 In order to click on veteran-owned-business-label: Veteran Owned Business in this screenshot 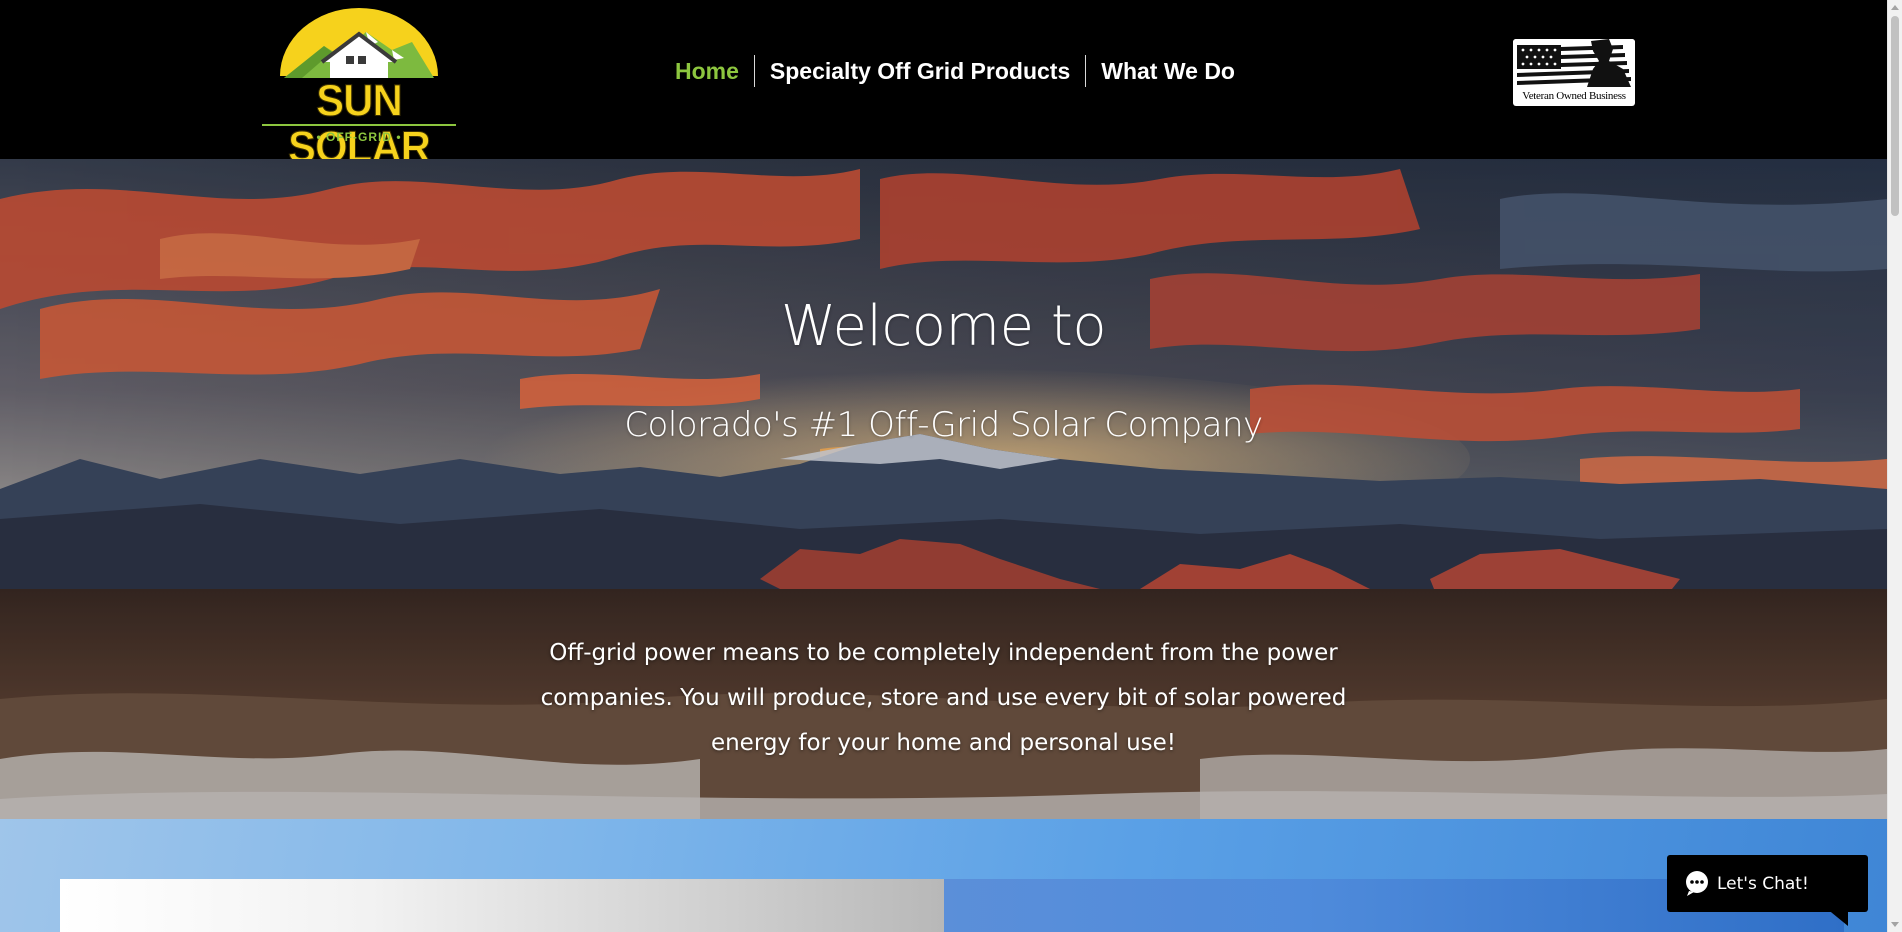, I will do `click(1574, 96)`.